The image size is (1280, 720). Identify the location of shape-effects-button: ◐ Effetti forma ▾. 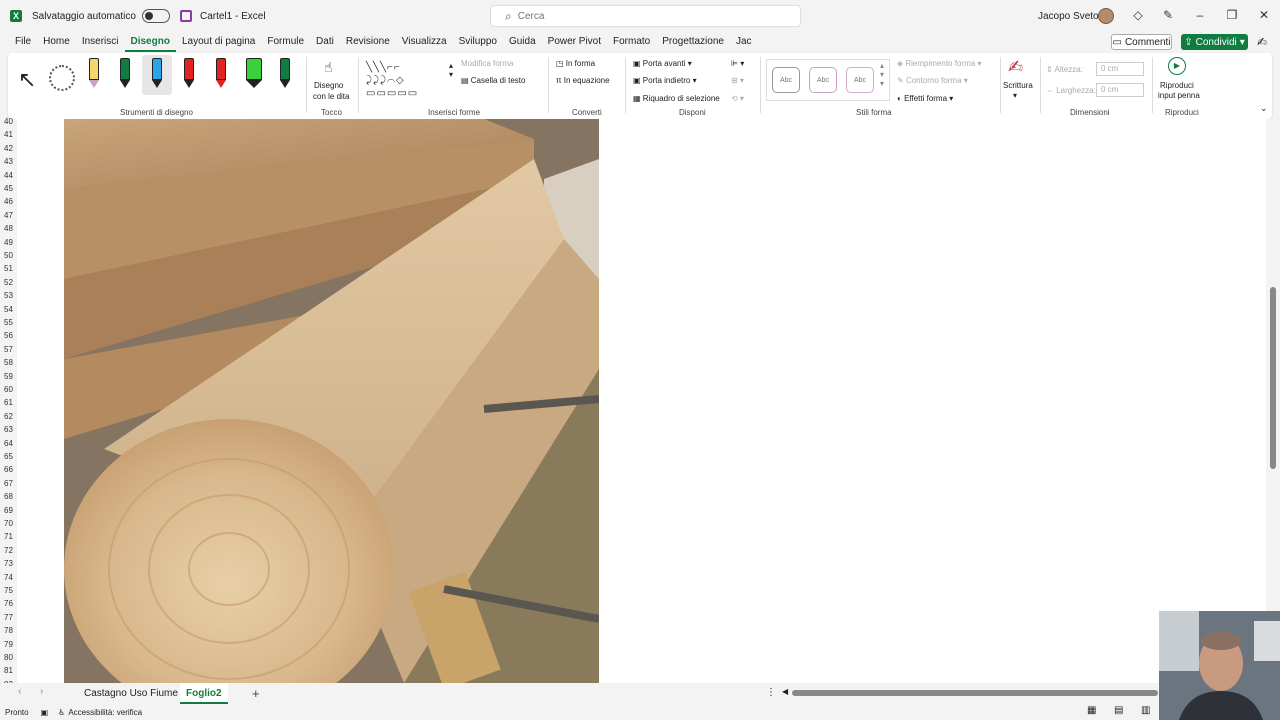
(925, 98).